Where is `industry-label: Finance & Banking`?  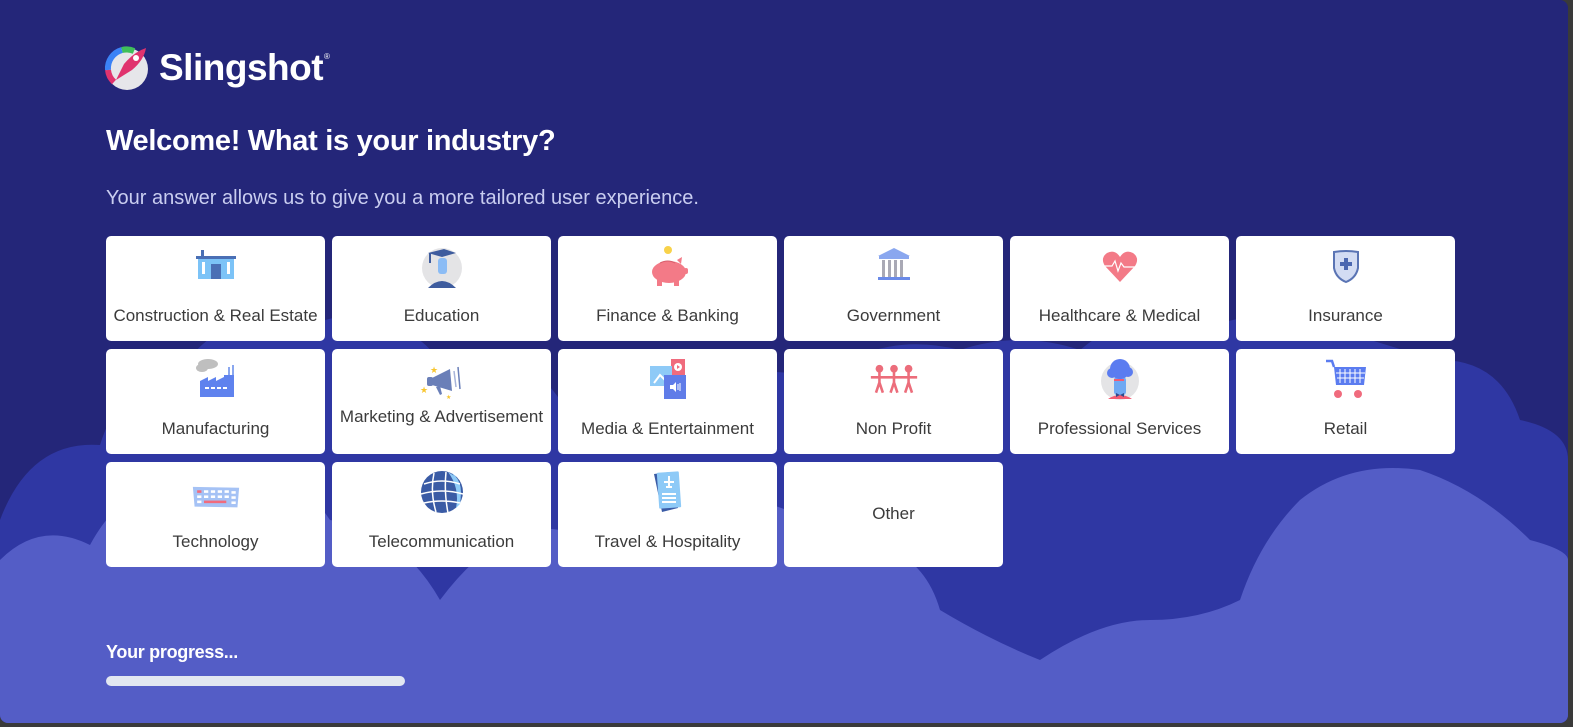 industry-label: Finance & Banking is located at coordinates (667, 315).